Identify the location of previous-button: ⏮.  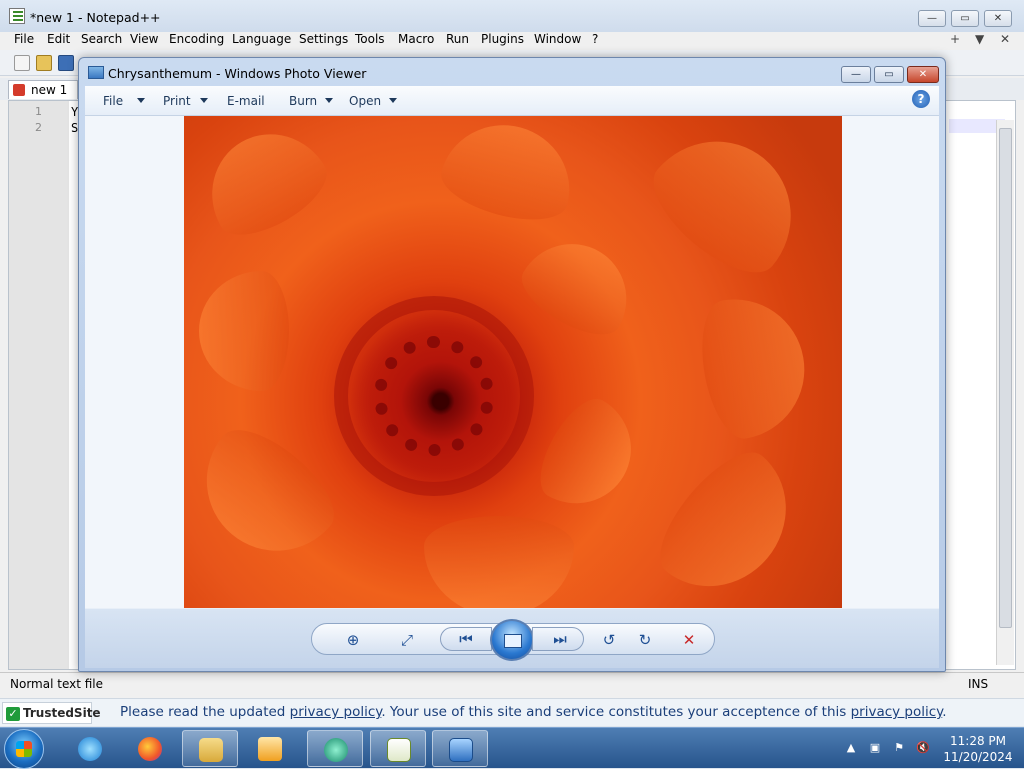
(466, 639).